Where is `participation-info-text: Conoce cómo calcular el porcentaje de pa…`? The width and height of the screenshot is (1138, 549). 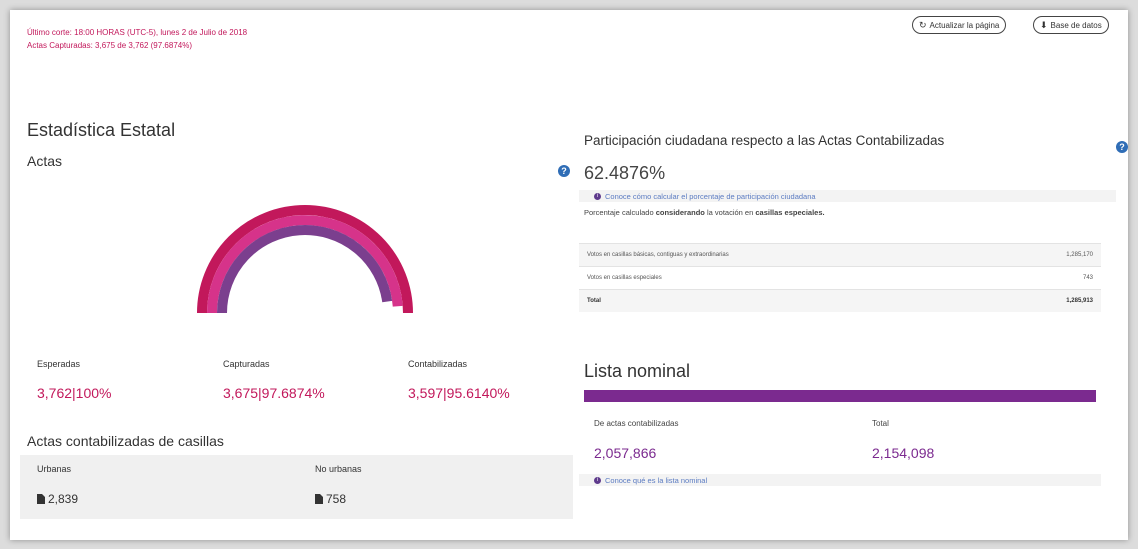
participation-info-text: Conoce cómo calcular el porcentaje de pa… is located at coordinates (710, 196).